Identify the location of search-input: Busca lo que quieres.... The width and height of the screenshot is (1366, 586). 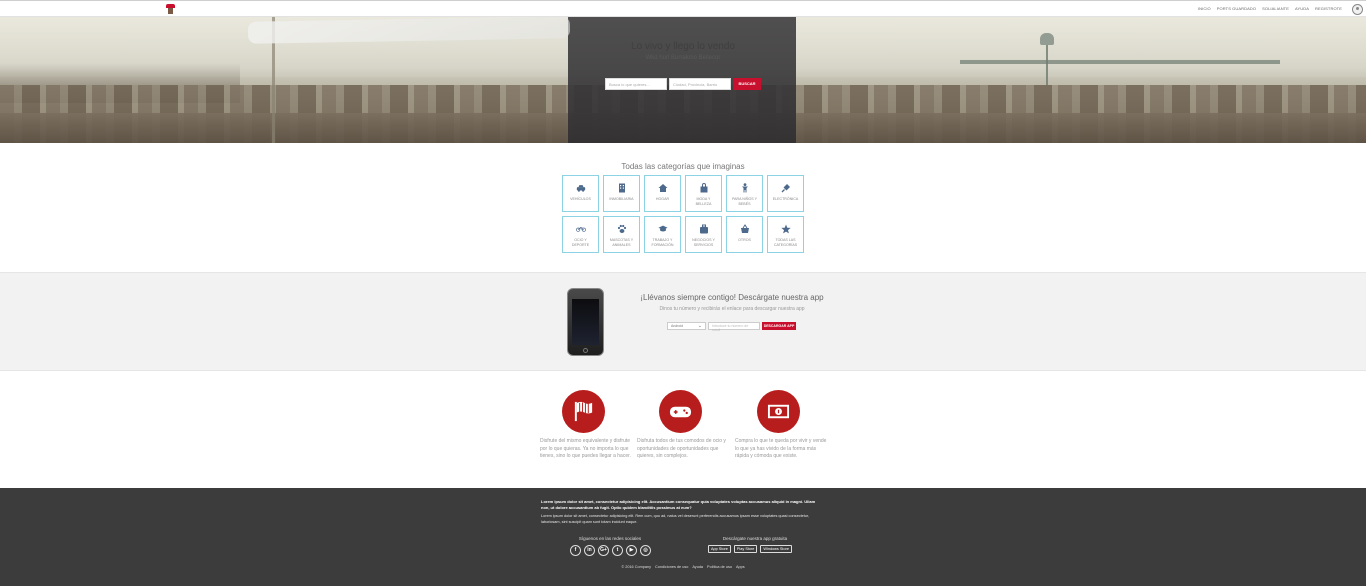
(636, 84).